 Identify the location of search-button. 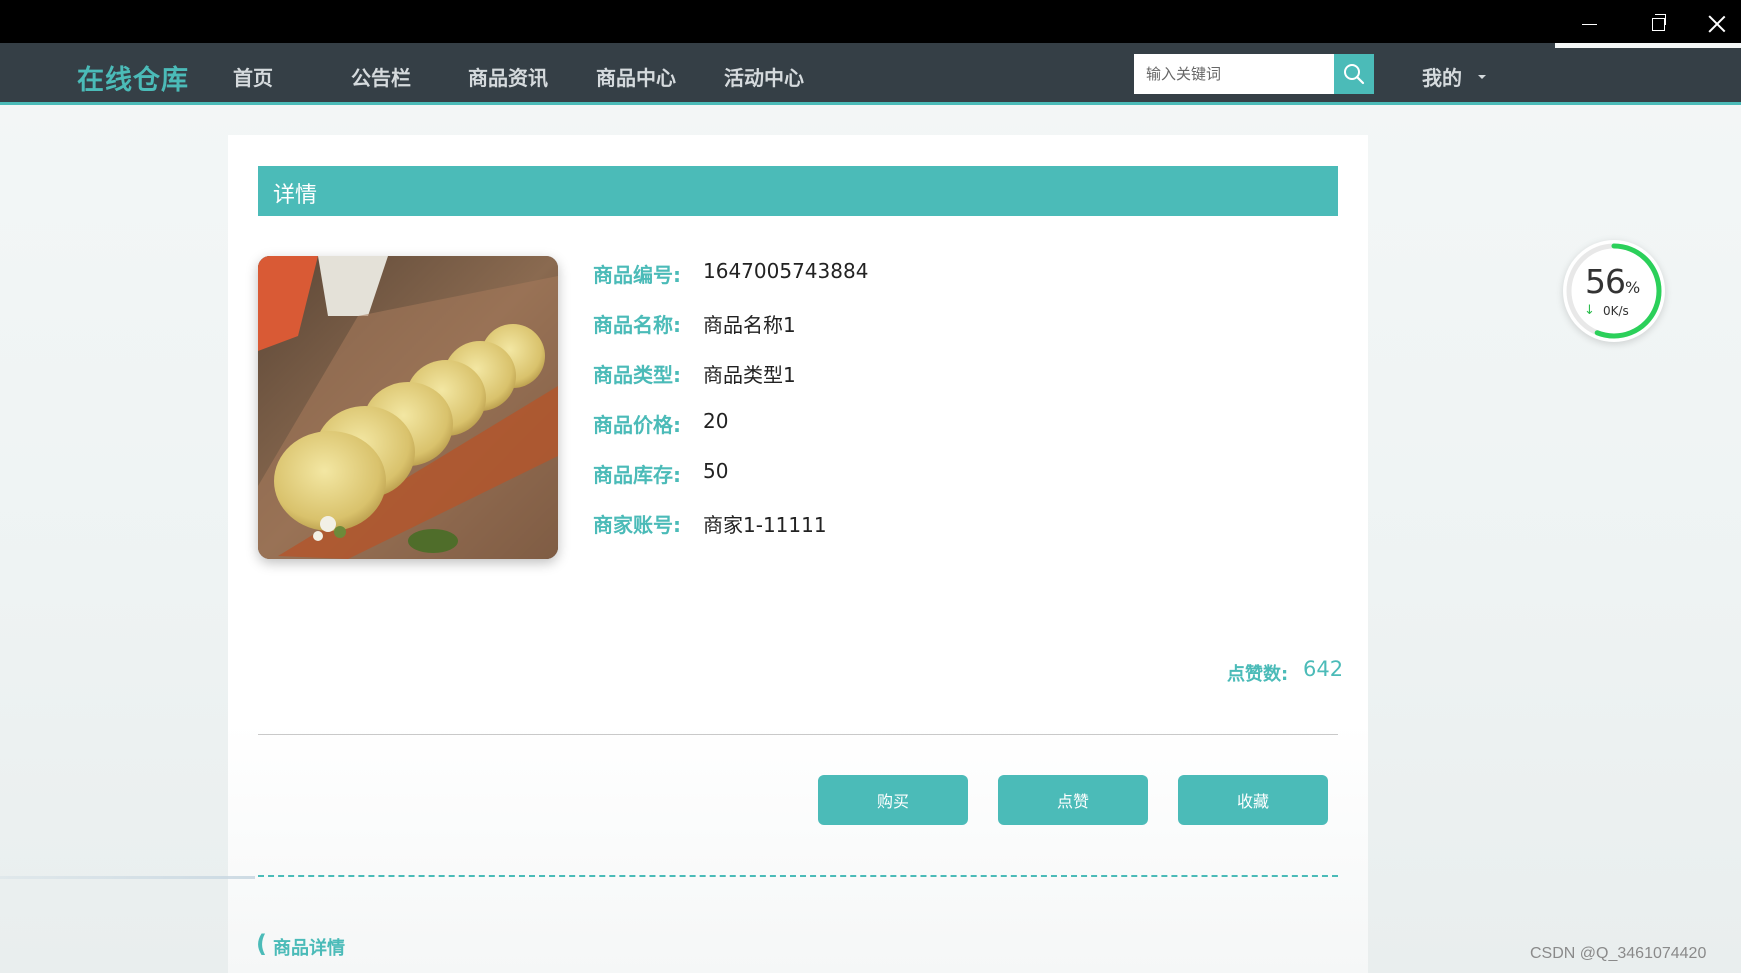
(1354, 74).